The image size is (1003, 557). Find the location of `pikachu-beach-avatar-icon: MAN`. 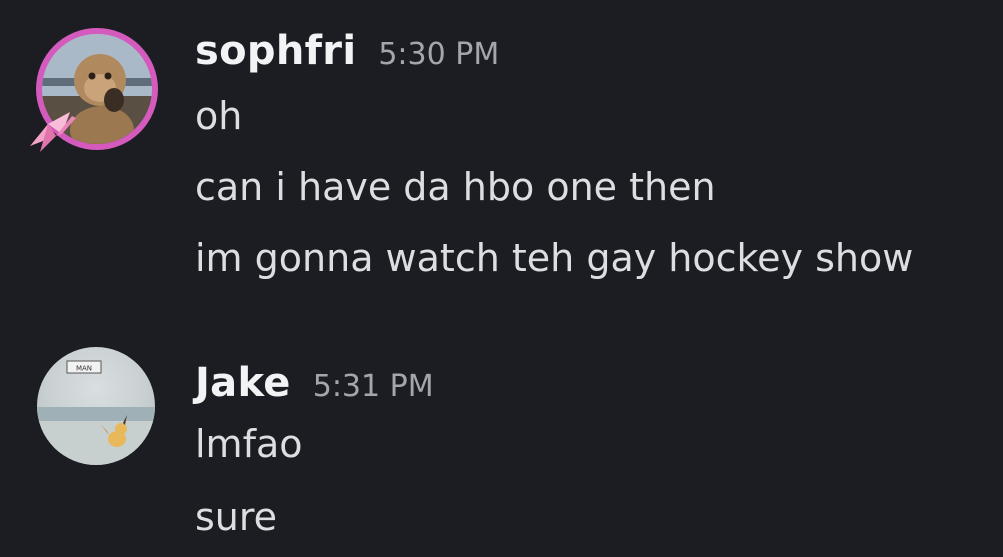

pikachu-beach-avatar-icon: MAN is located at coordinates (96, 412).